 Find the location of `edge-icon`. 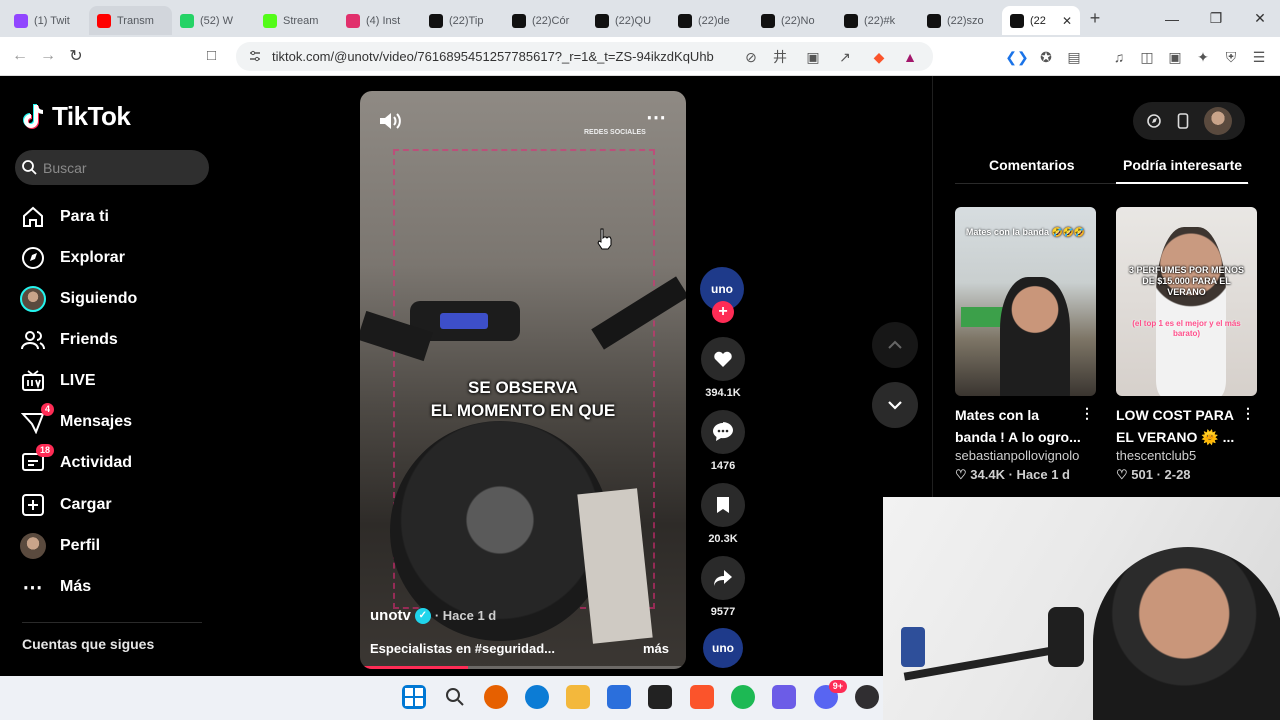

edge-icon is located at coordinates (537, 697).